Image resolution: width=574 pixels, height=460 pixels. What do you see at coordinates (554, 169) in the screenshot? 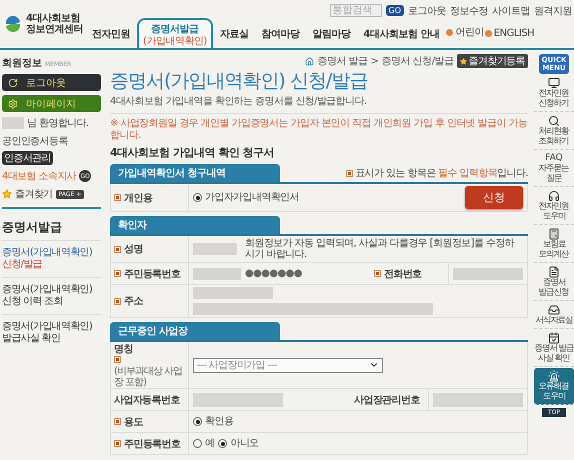
I see `quick-menu-item: FAQ 자주묻는 질문` at bounding box center [554, 169].